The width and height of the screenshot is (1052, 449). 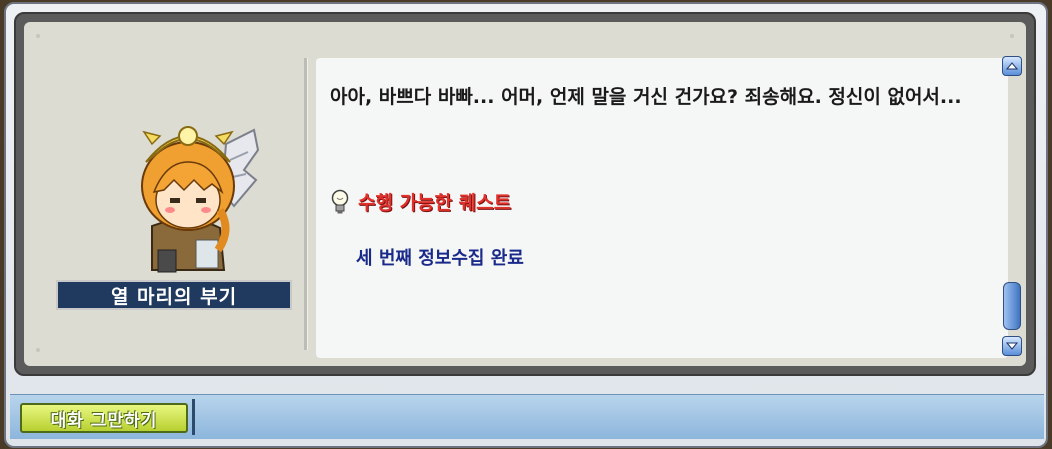 I want to click on quest-item: 세 번째 정보수집 완료, so click(x=440, y=257).